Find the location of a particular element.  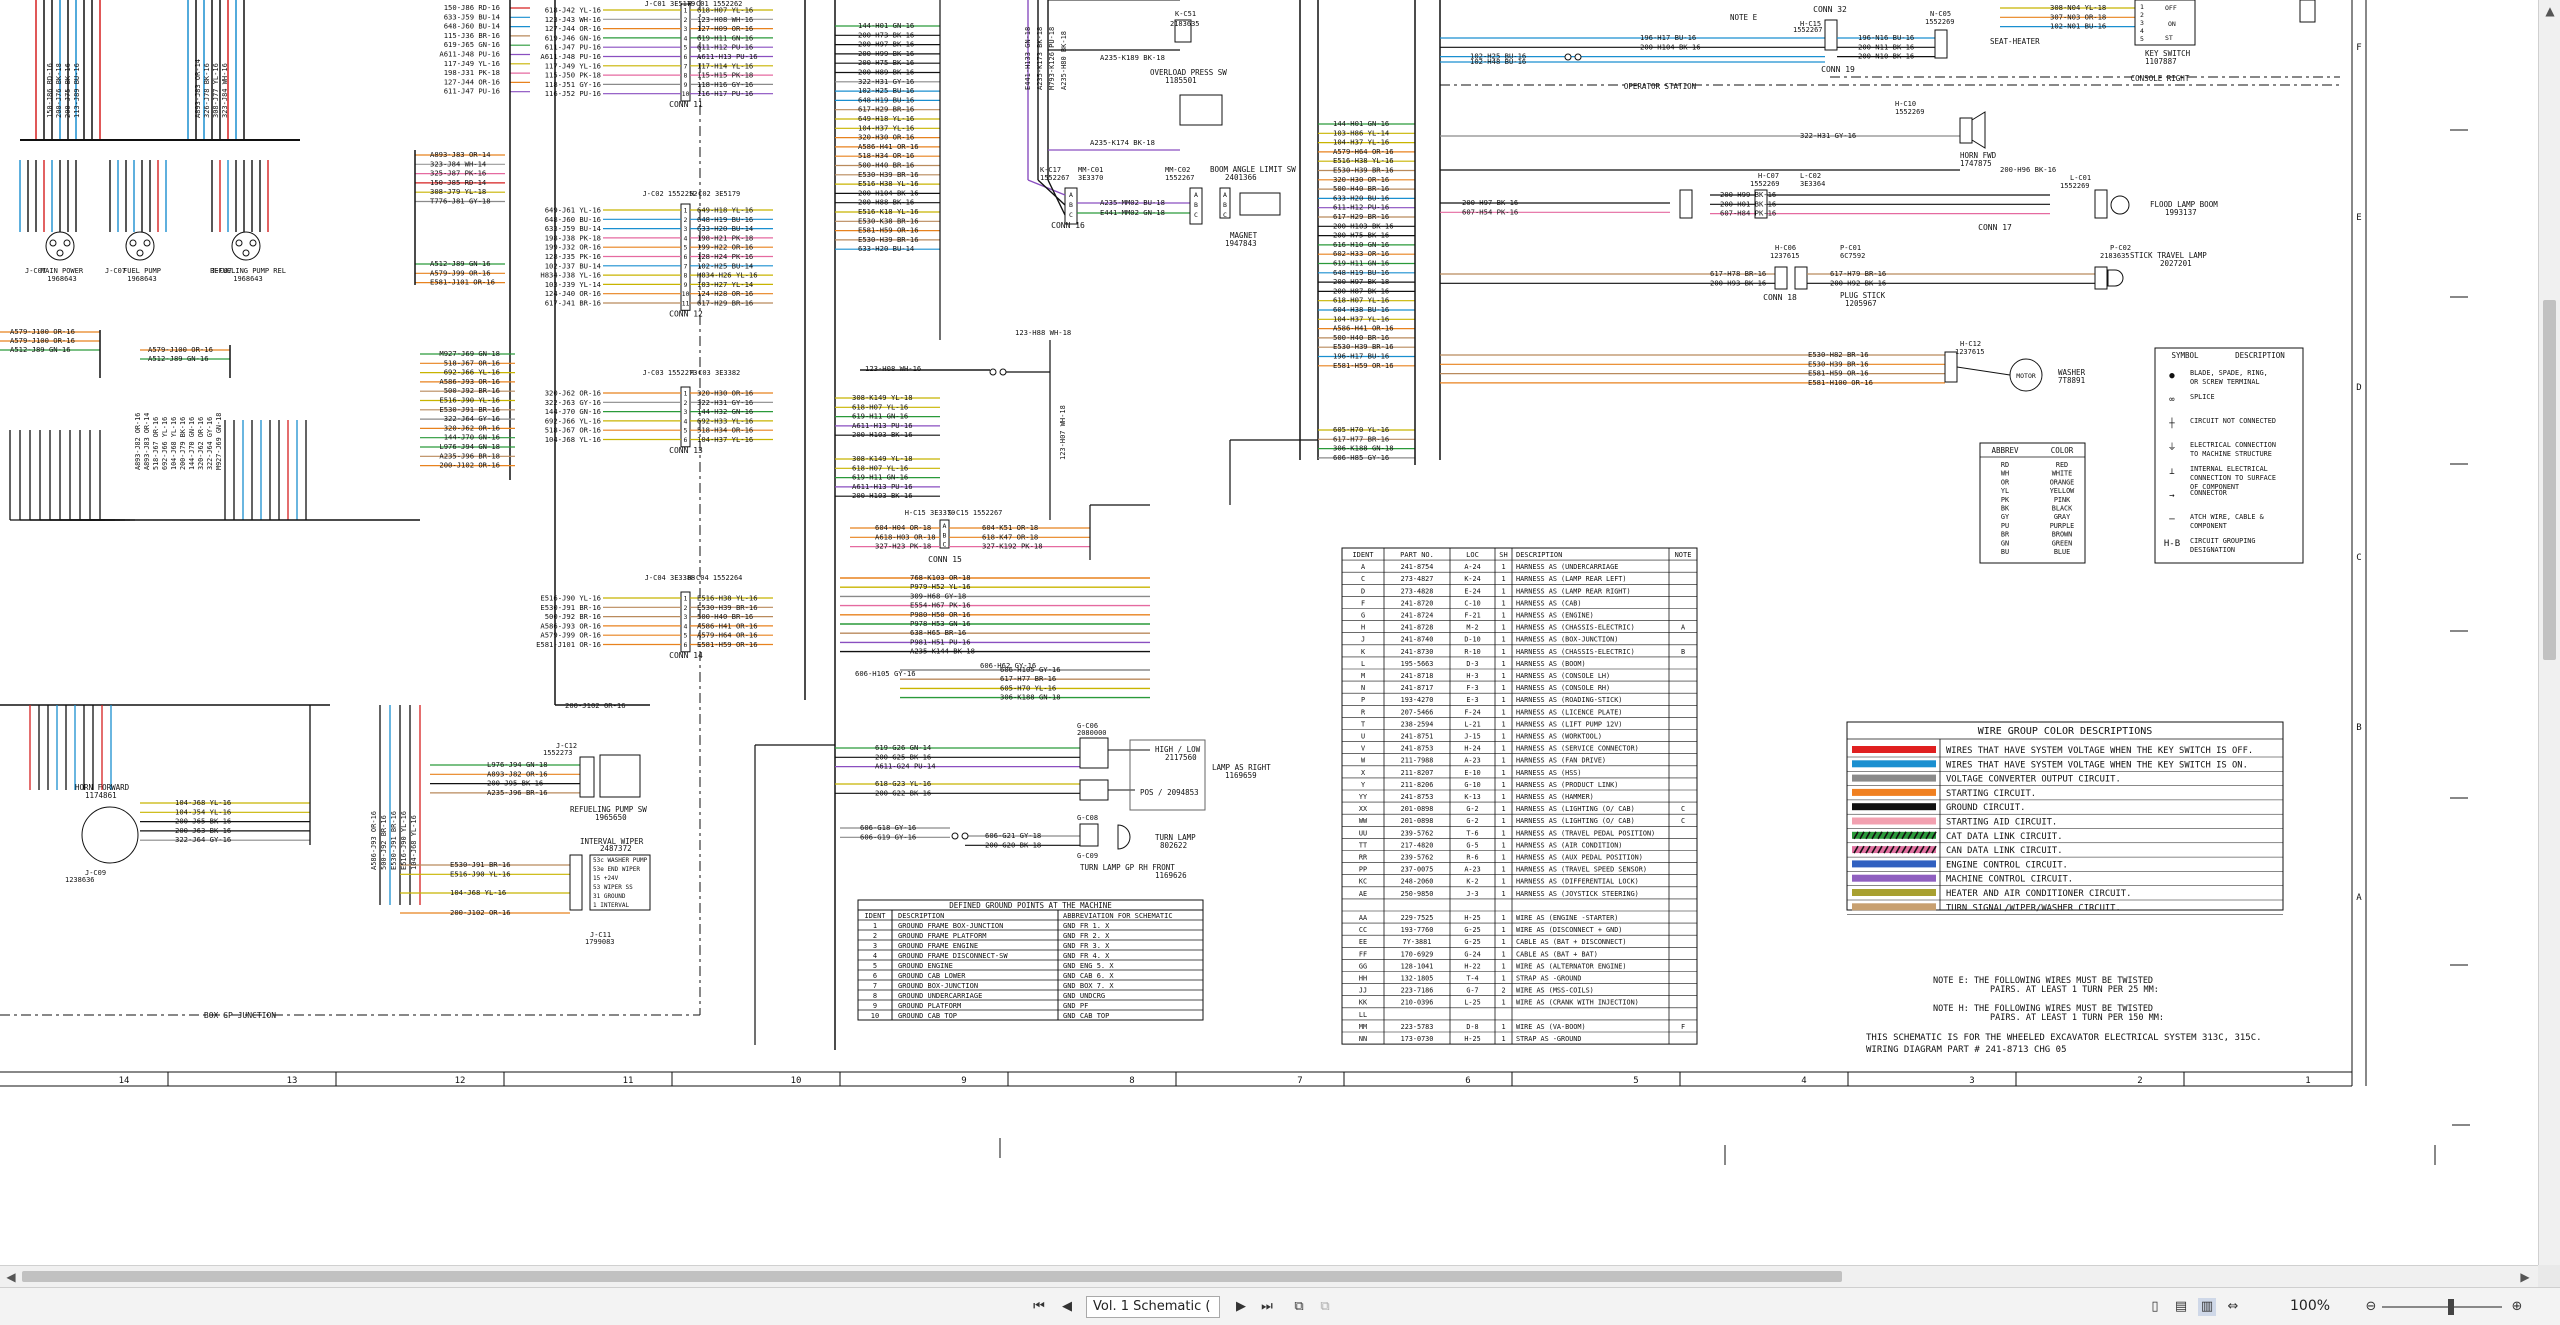

pin-number: 6 is located at coordinates (686, 57).